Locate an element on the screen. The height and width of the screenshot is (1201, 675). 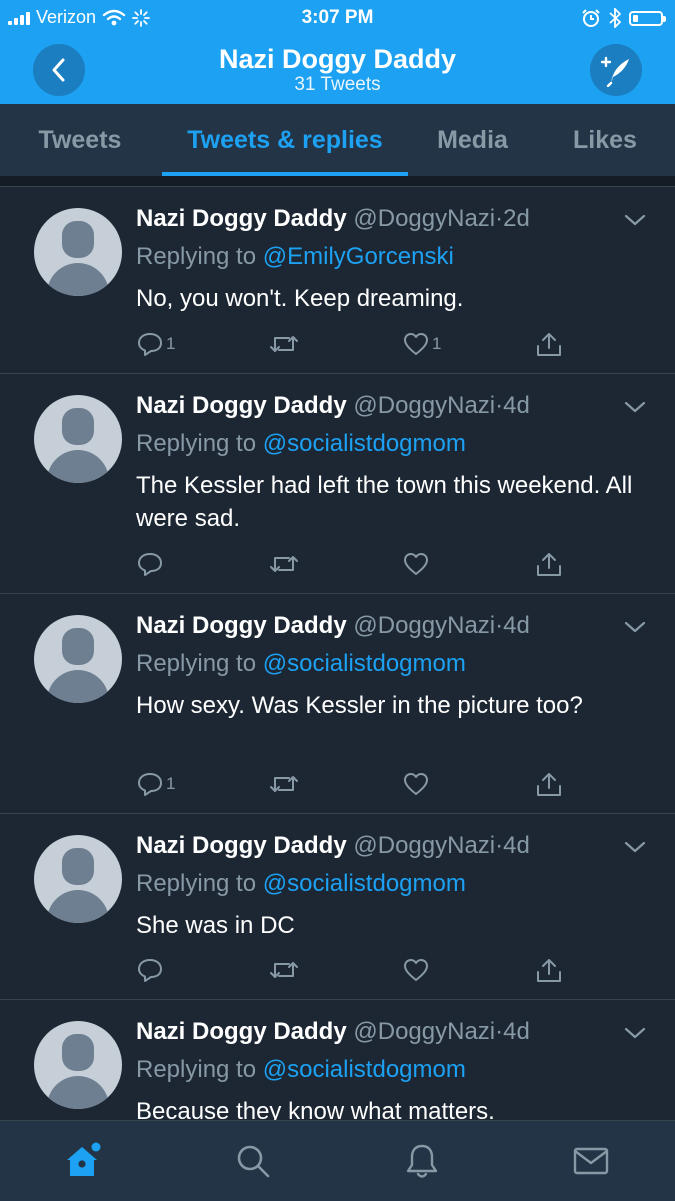
mention-link: @EmilyGorcenski is located at coordinates (358, 256).